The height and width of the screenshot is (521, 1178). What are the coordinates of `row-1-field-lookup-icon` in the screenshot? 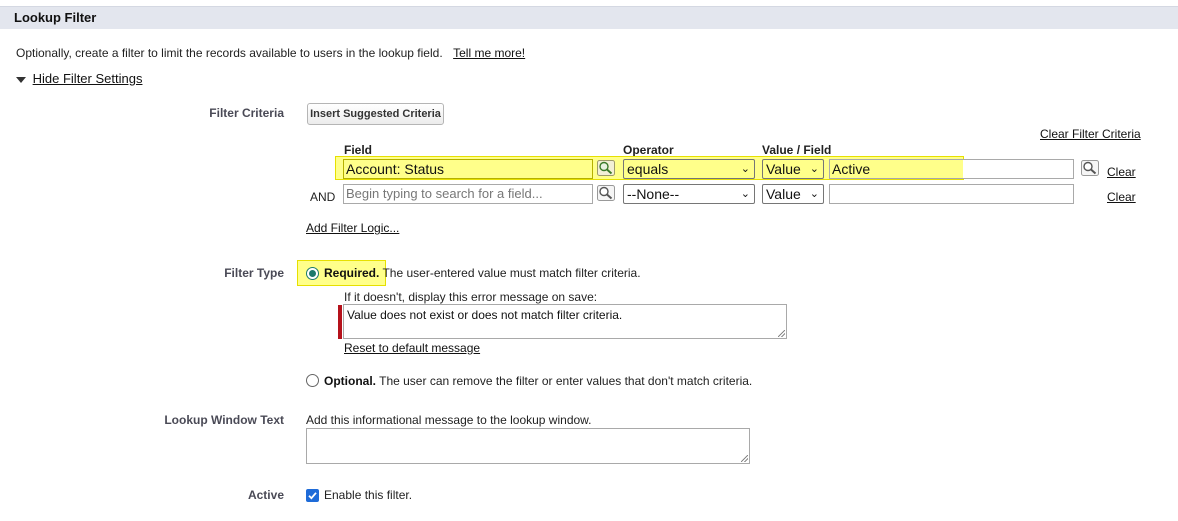 It's located at (606, 168).